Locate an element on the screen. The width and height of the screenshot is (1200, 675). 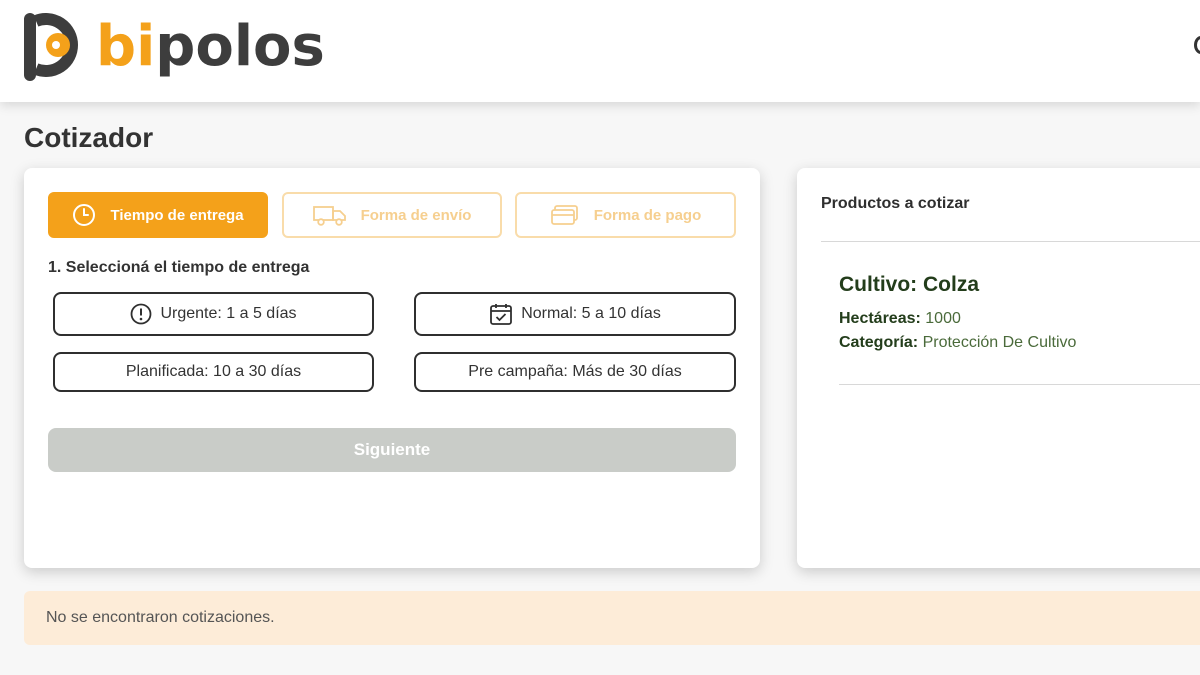
category-key: Categoría: is located at coordinates (879, 342).